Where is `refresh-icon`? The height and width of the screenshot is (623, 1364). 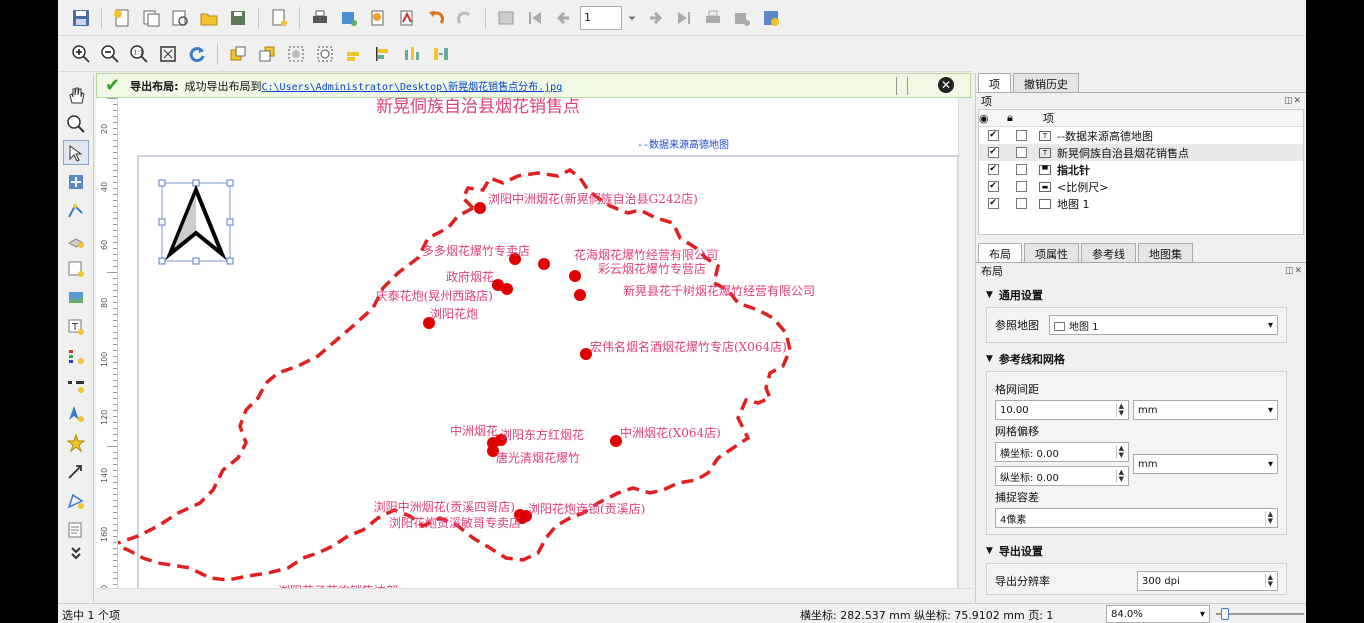
refresh-icon is located at coordinates (197, 54).